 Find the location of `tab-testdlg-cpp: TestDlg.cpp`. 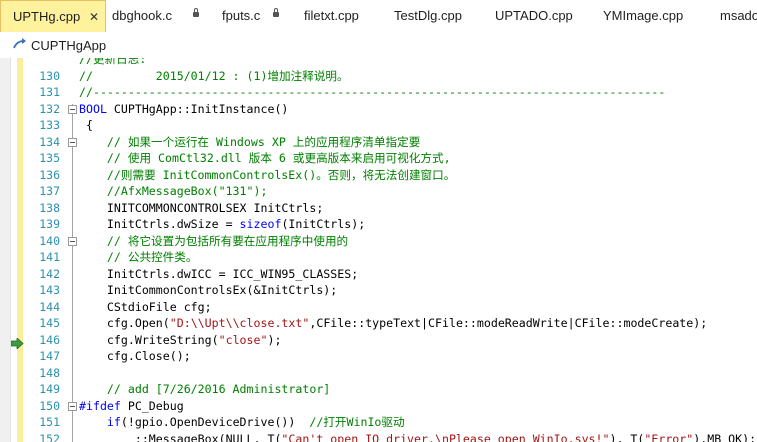

tab-testdlg-cpp: TestDlg.cpp is located at coordinates (432, 16).